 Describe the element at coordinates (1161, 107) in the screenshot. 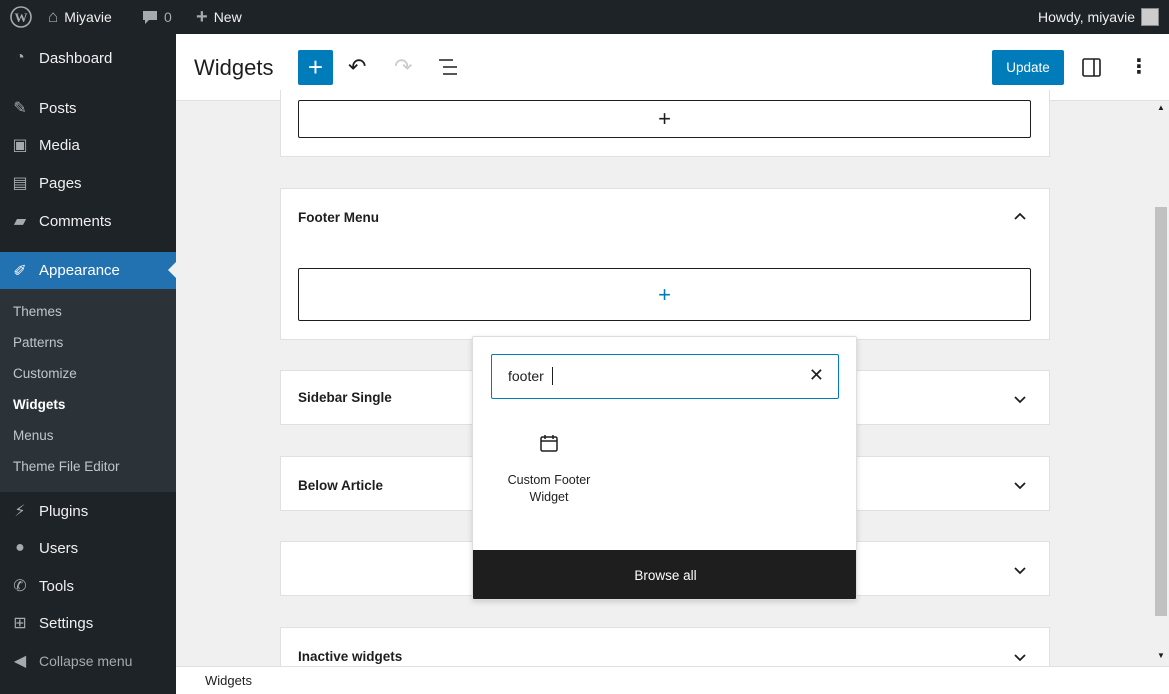

I see `scroll-up-icon: ▲` at that location.